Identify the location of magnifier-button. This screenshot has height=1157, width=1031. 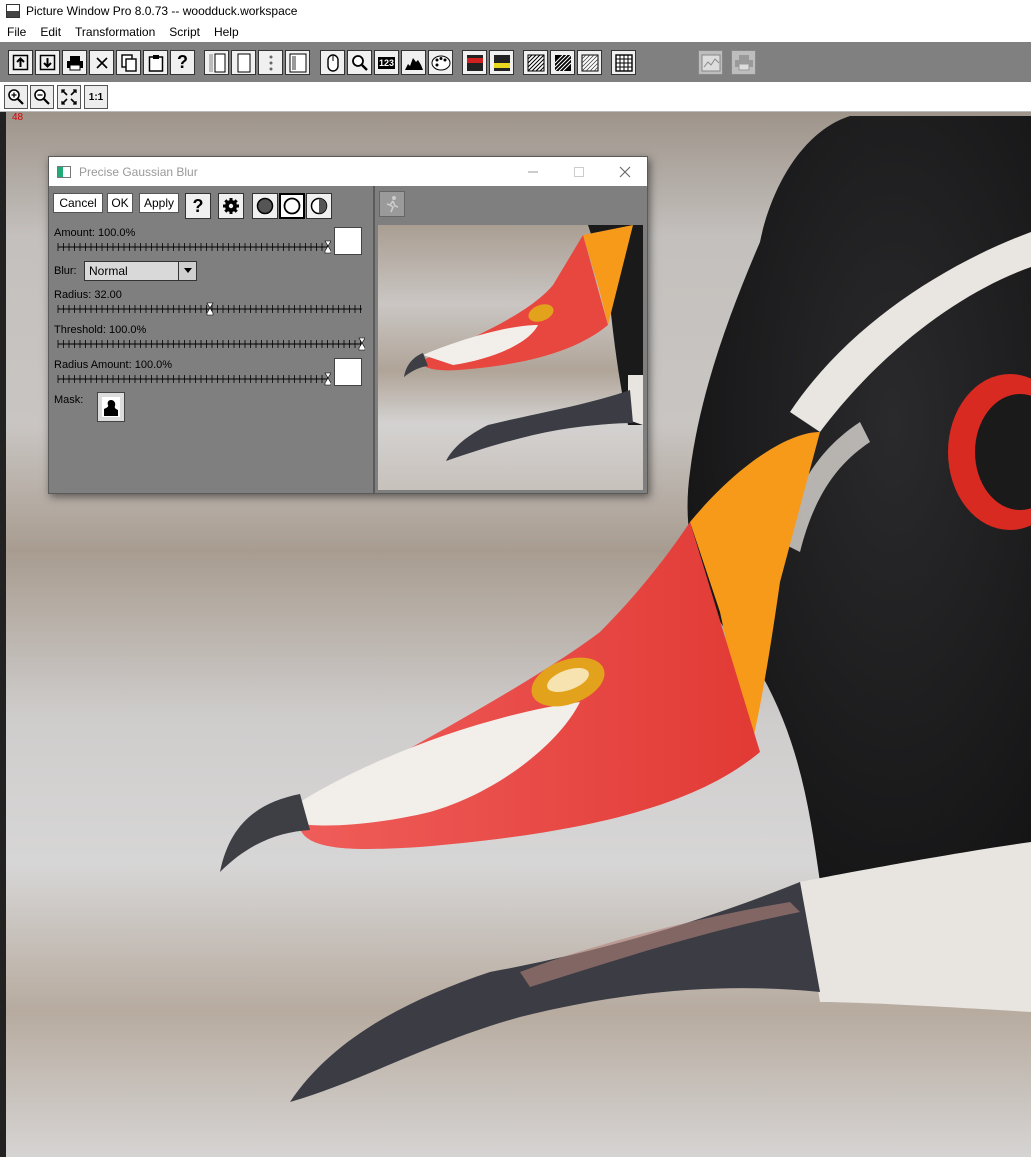
(359, 62).